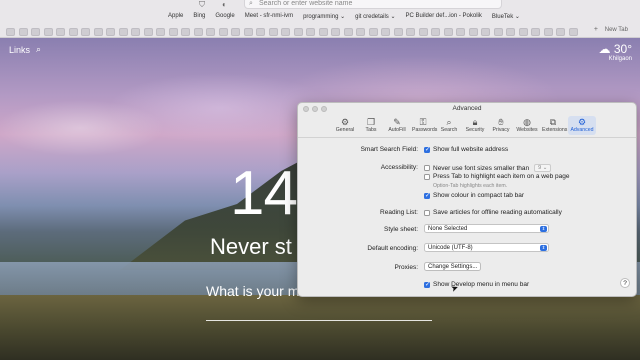 This screenshot has height=360, width=640. I want to click on help-button: ?, so click(625, 283).